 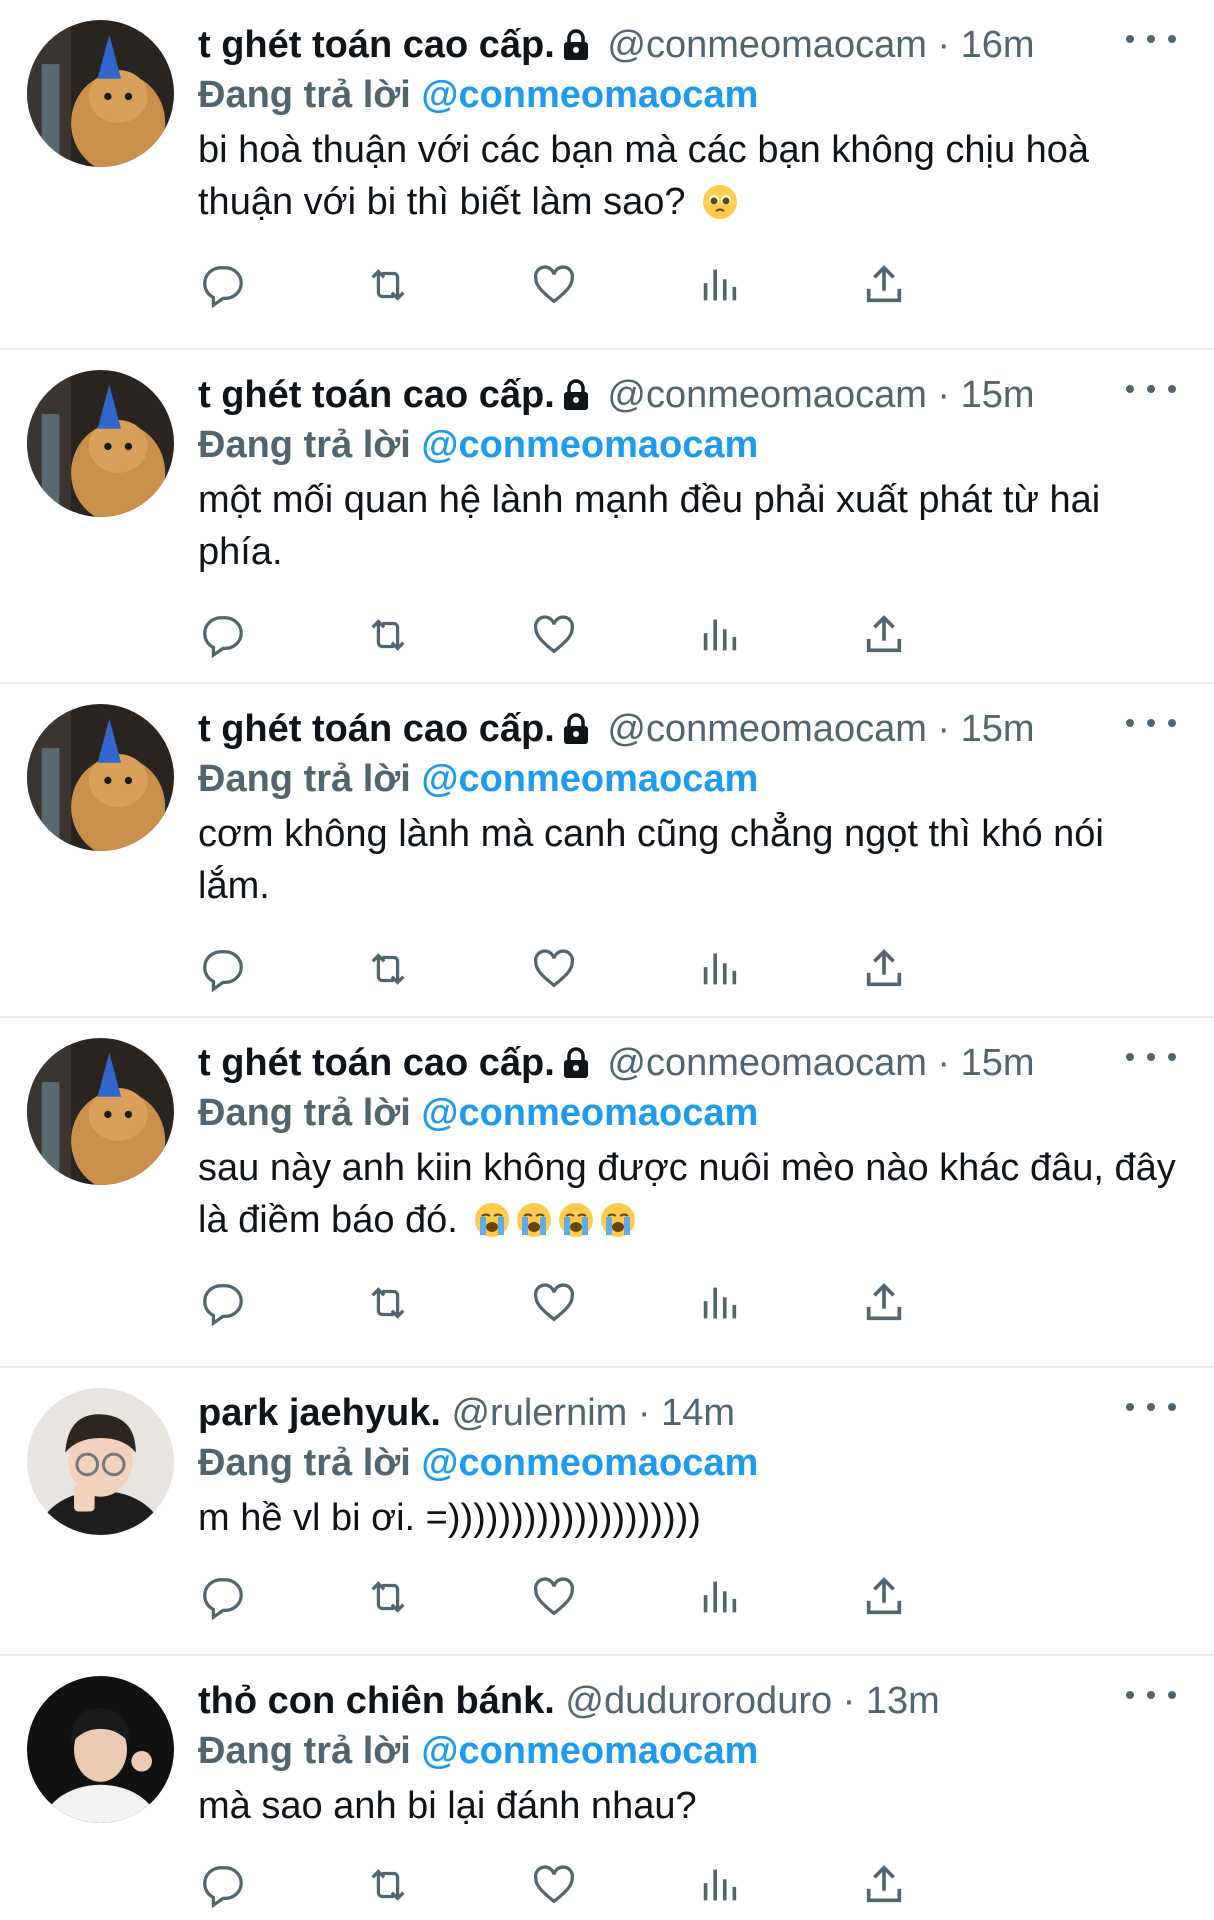 What do you see at coordinates (903, 1701) in the screenshot?
I see `timestamp: 13m` at bounding box center [903, 1701].